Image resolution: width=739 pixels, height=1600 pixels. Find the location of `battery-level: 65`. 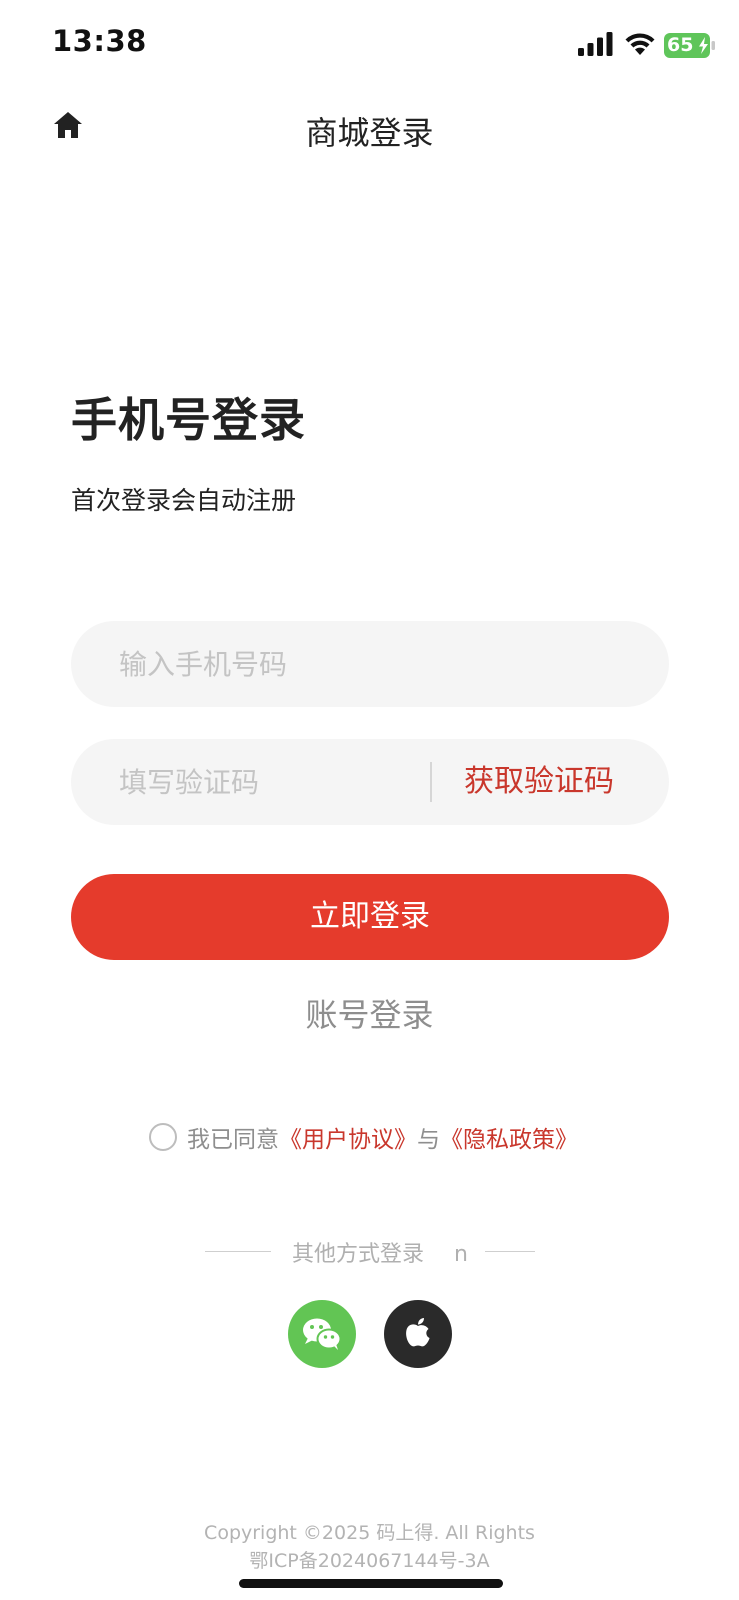

battery-level: 65 is located at coordinates (680, 45).